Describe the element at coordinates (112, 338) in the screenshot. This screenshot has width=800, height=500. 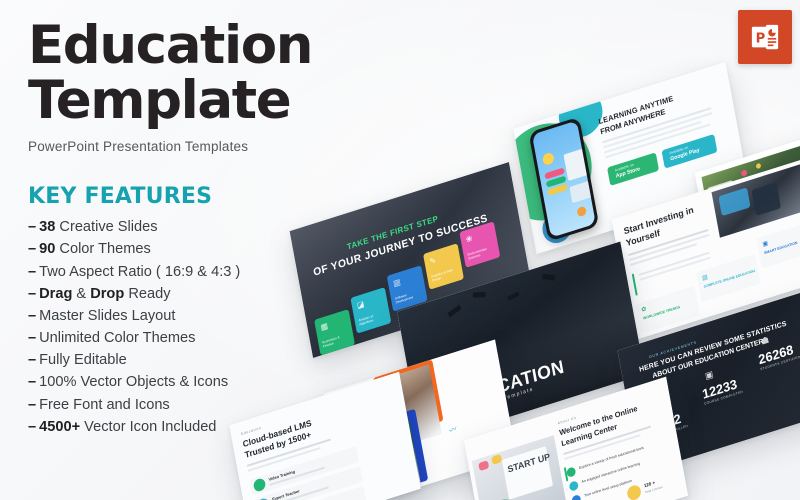
I see `feature-item: – Unlimited Color Themes` at that location.